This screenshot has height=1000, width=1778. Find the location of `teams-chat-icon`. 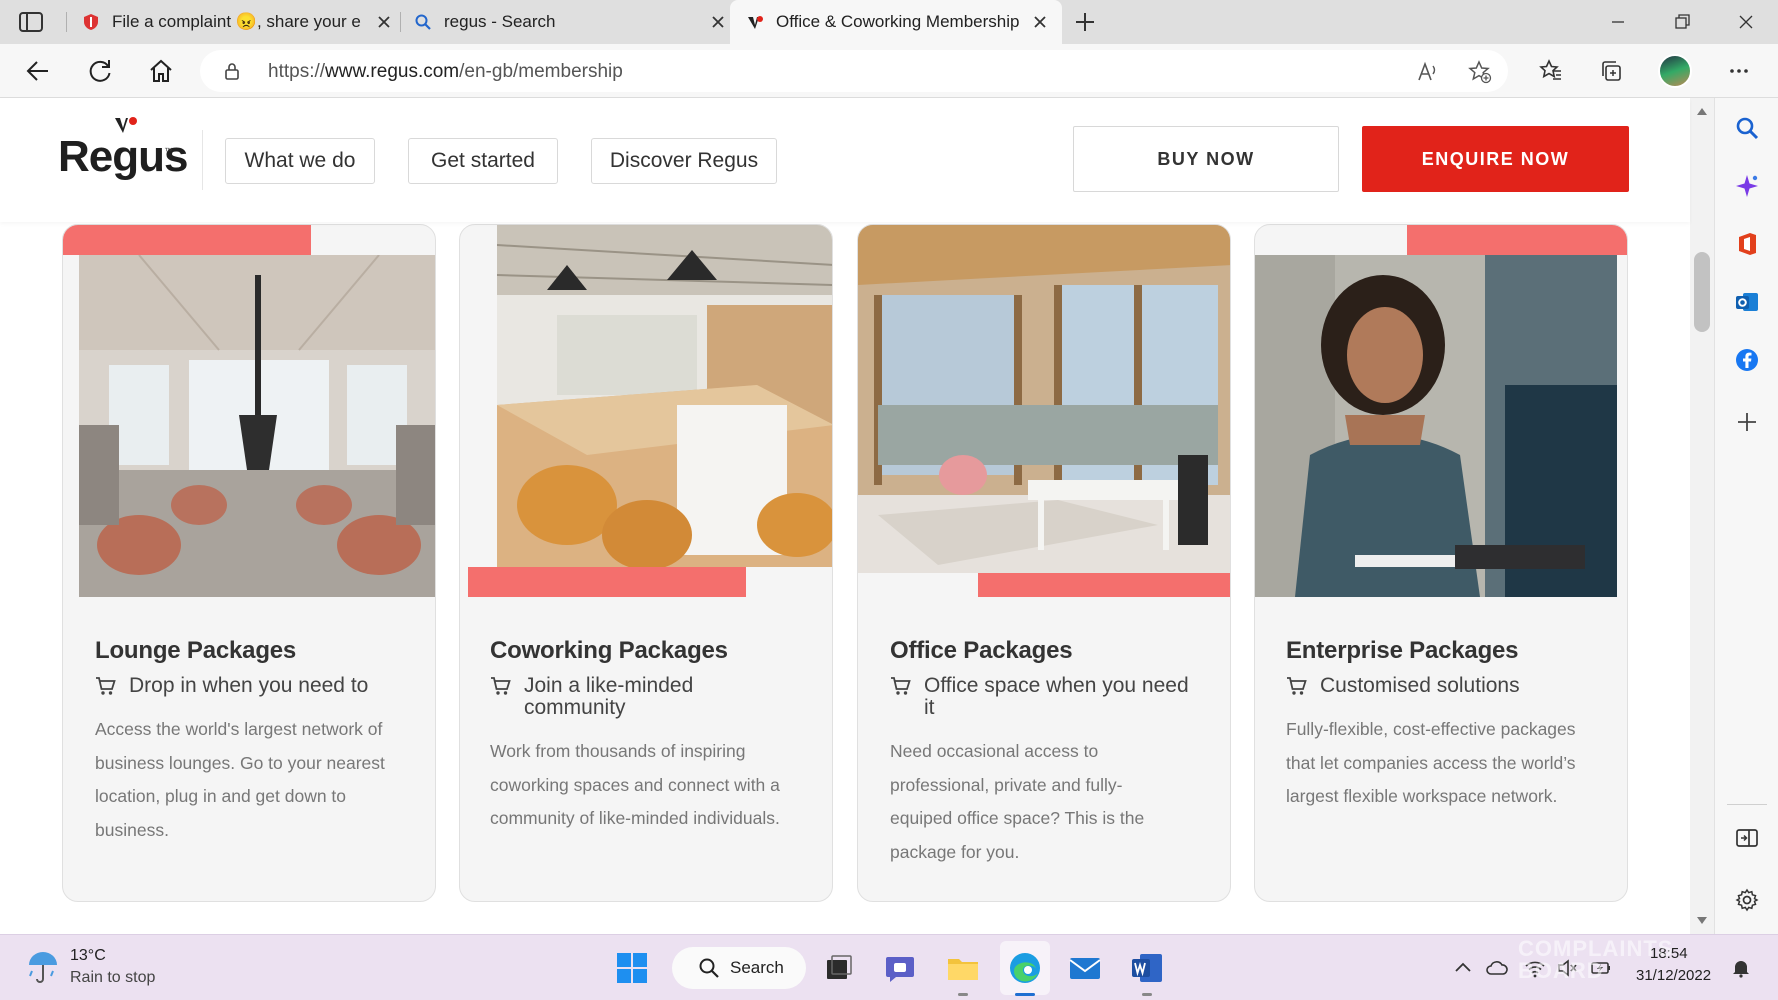

teams-chat-icon is located at coordinates (901, 968).